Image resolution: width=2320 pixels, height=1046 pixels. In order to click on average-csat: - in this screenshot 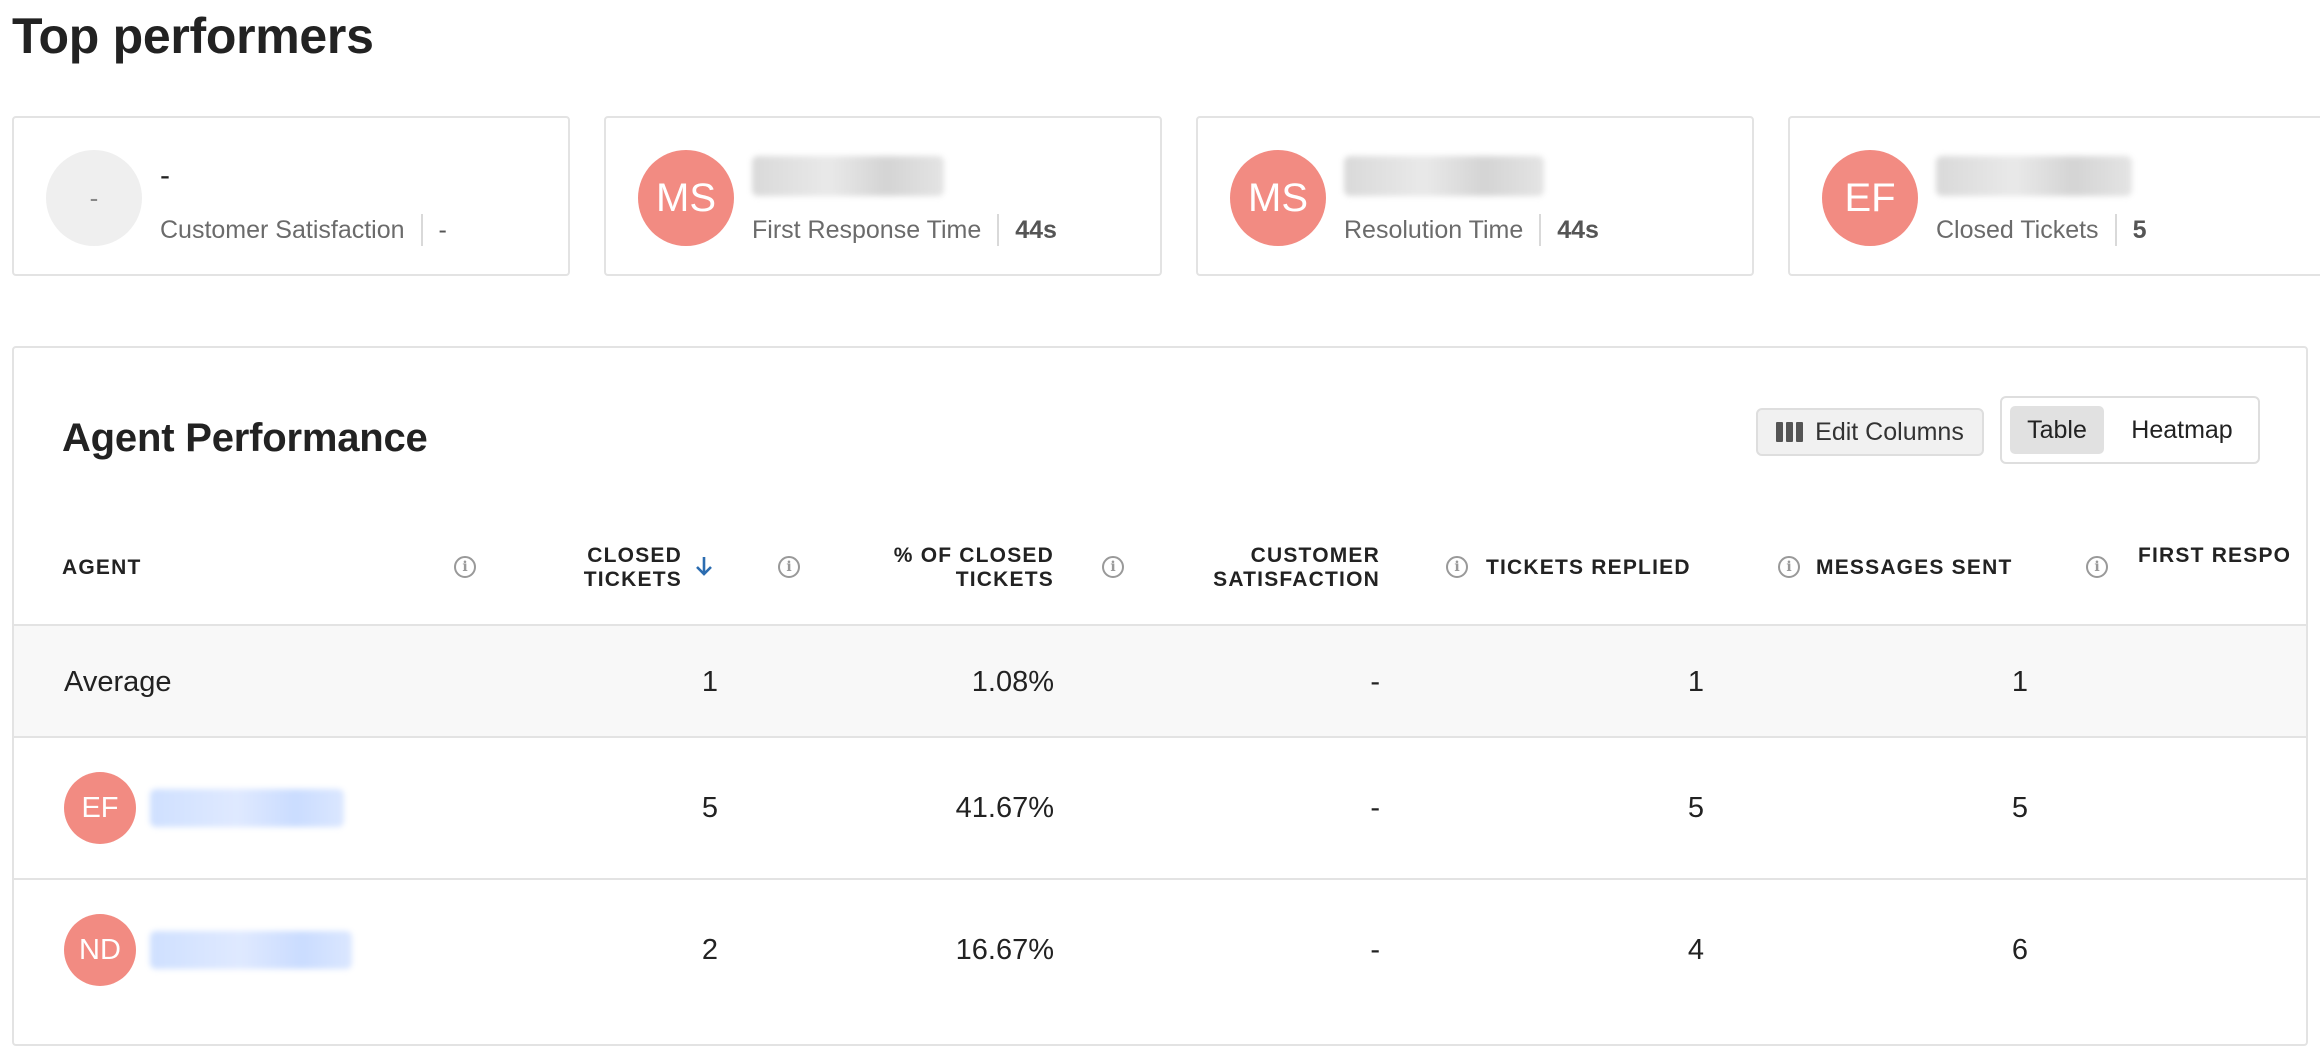, I will do `click(1375, 682)`.